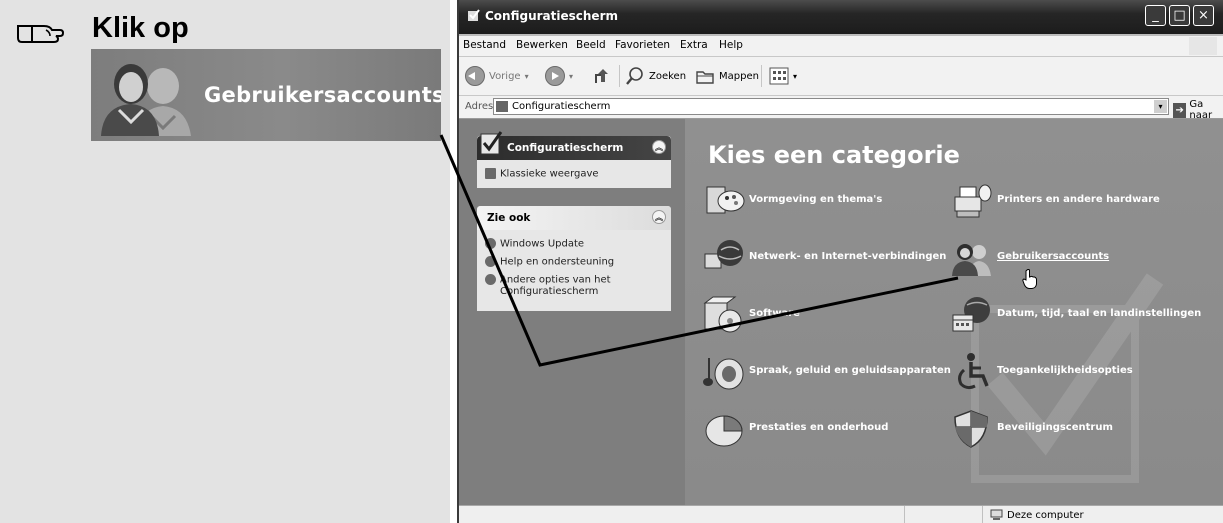 The height and width of the screenshot is (523, 1223). What do you see at coordinates (491, 143) in the screenshot?
I see `checklist-icon` at bounding box center [491, 143].